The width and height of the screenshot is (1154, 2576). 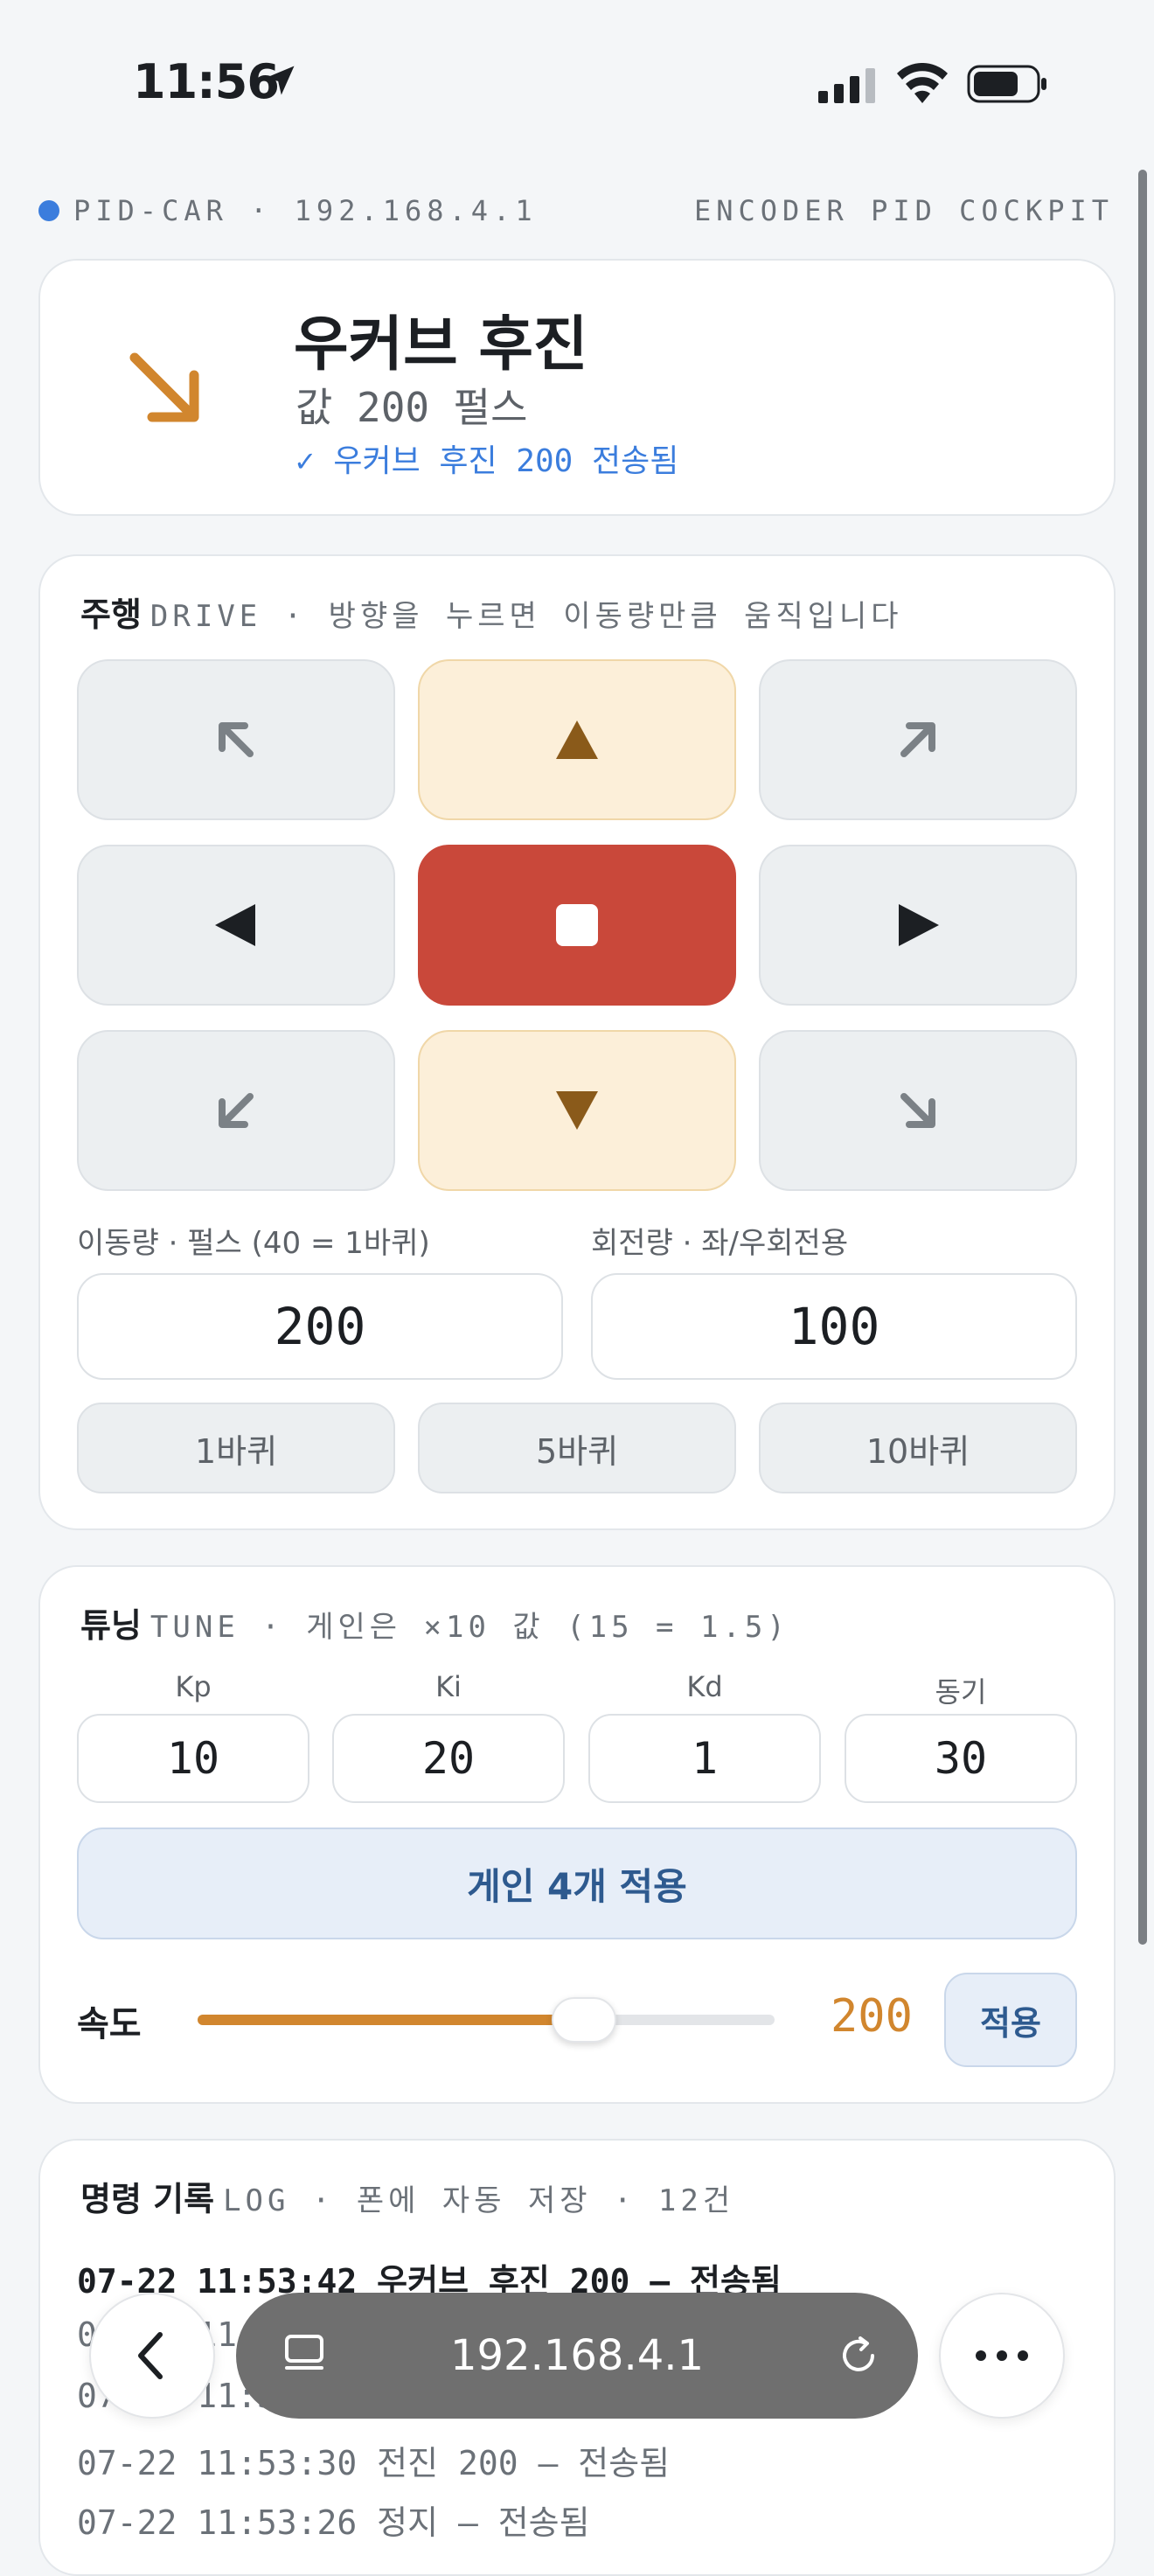 What do you see at coordinates (704, 1686) in the screenshot?
I see `kd-label: Kd` at bounding box center [704, 1686].